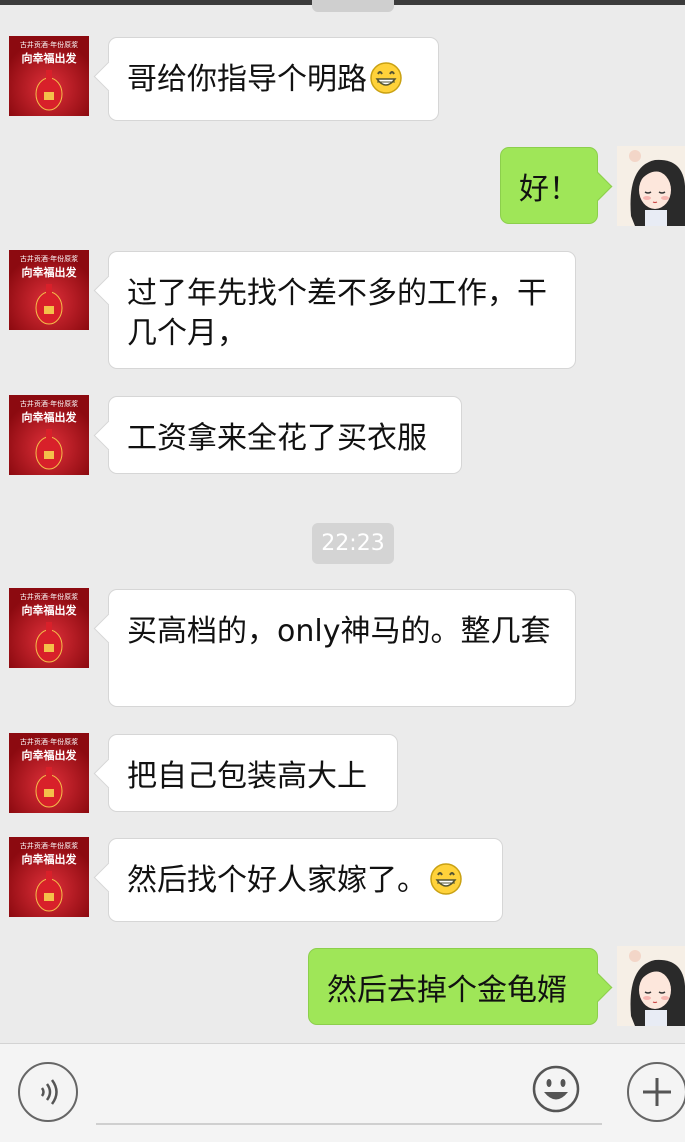  I want to click on input-bar, so click(342, 1092).